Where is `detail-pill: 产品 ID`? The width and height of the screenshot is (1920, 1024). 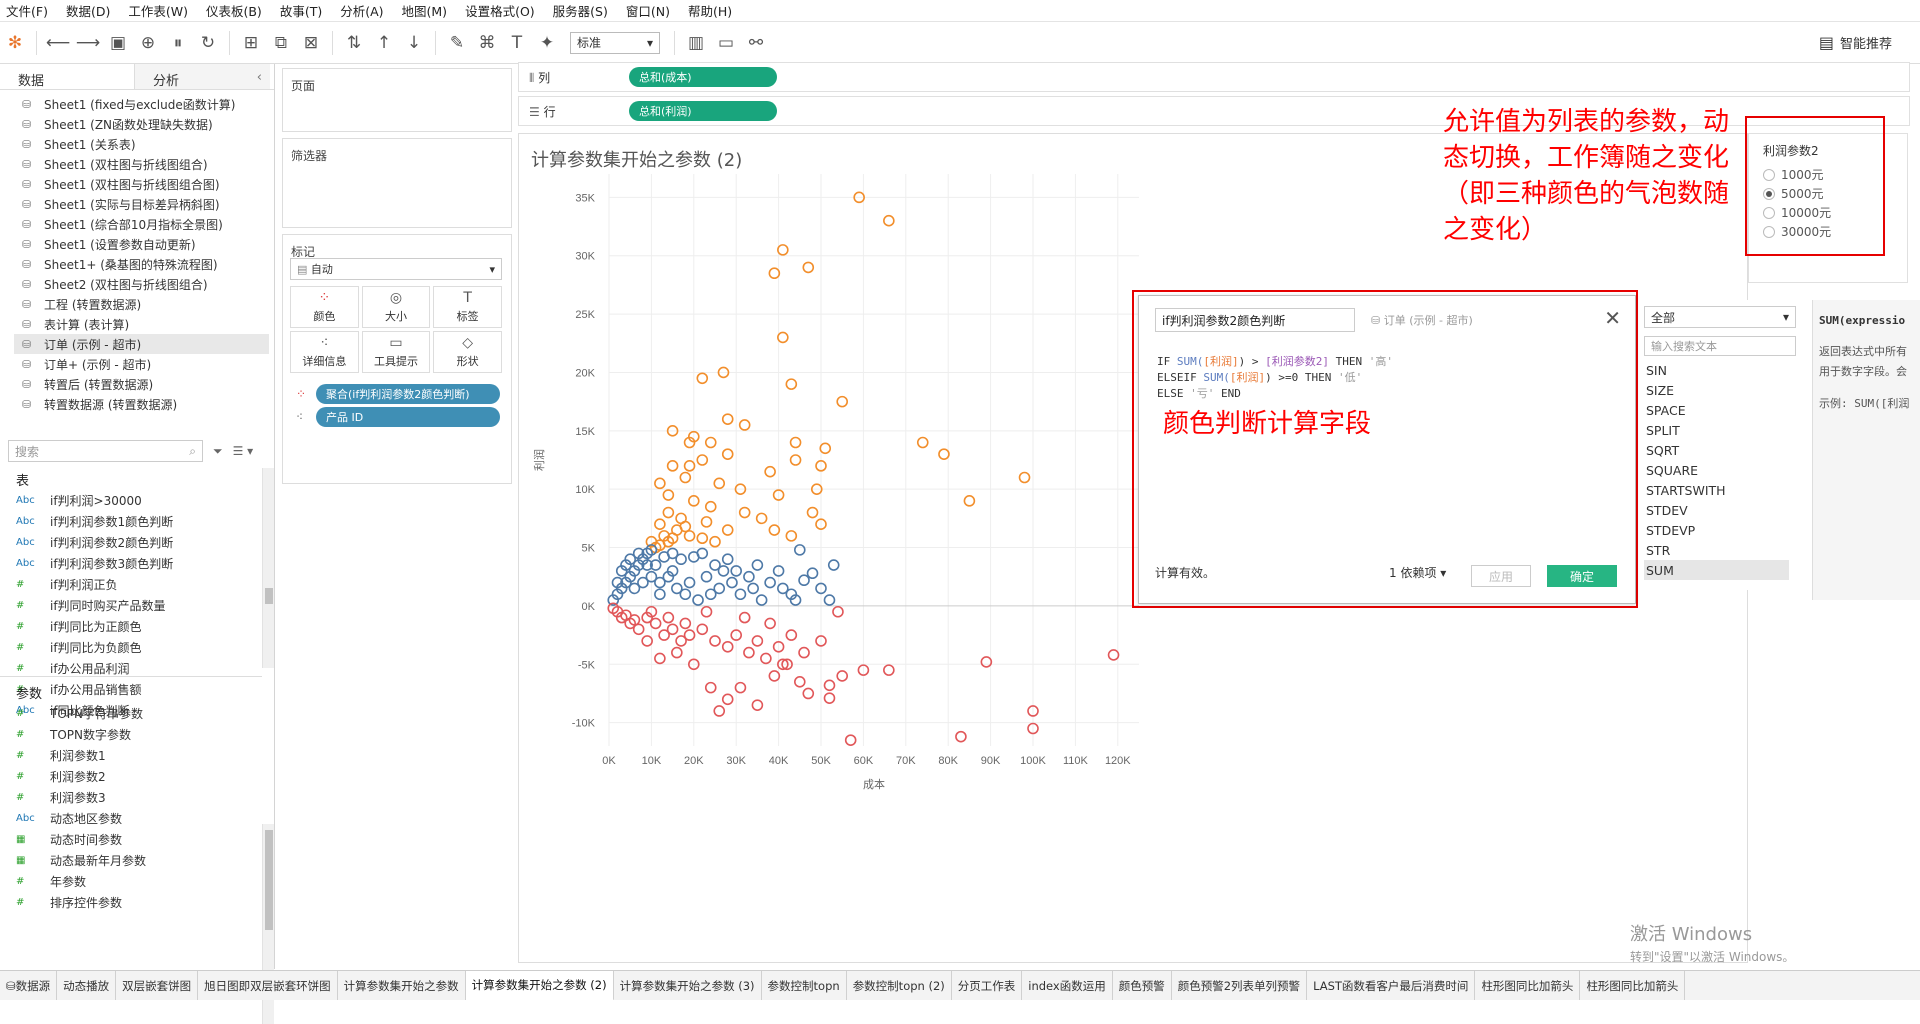
detail-pill: 产品 ID is located at coordinates (408, 417).